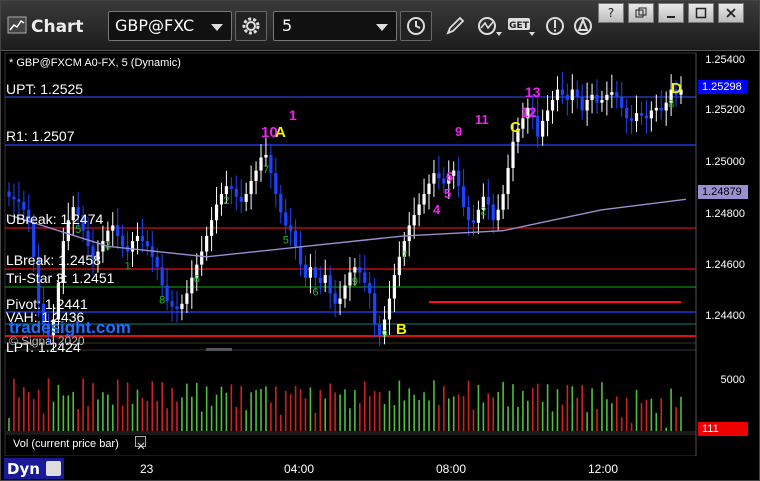 The image size is (760, 481). What do you see at coordinates (55, 219) in the screenshot?
I see `ubreak-label: UBreak: 1.2474` at bounding box center [55, 219].